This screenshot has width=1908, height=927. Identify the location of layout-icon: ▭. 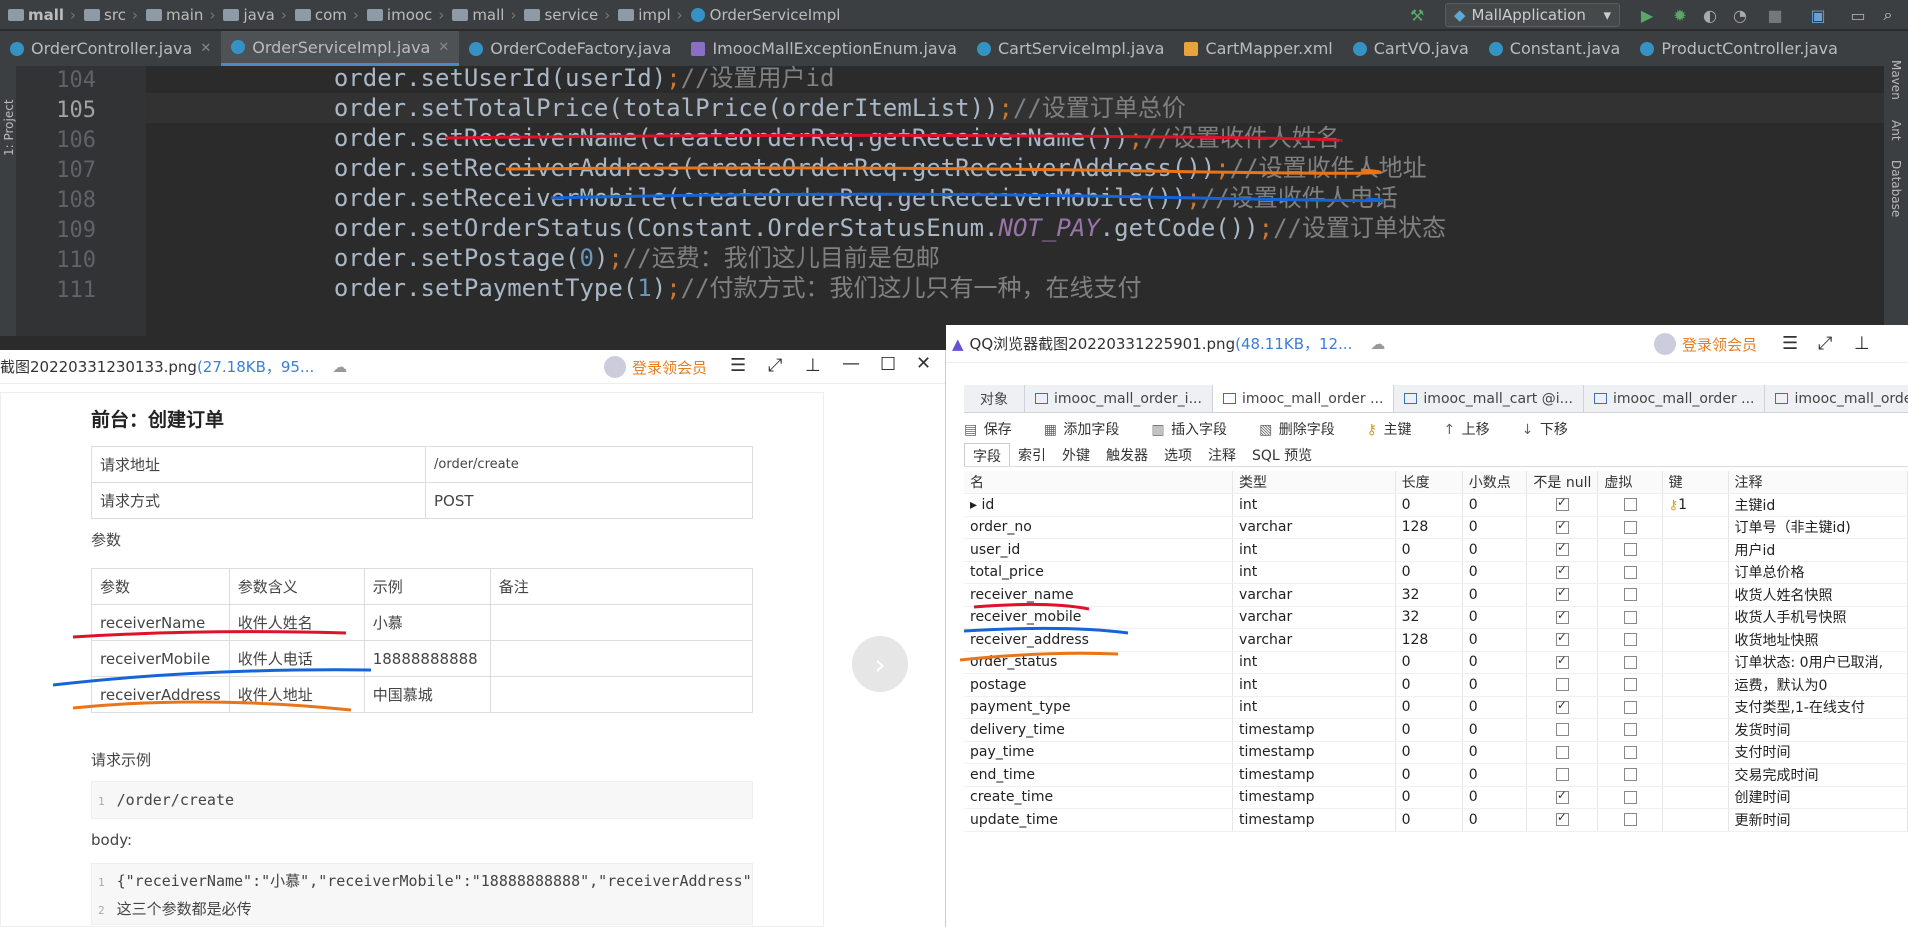
(1858, 15).